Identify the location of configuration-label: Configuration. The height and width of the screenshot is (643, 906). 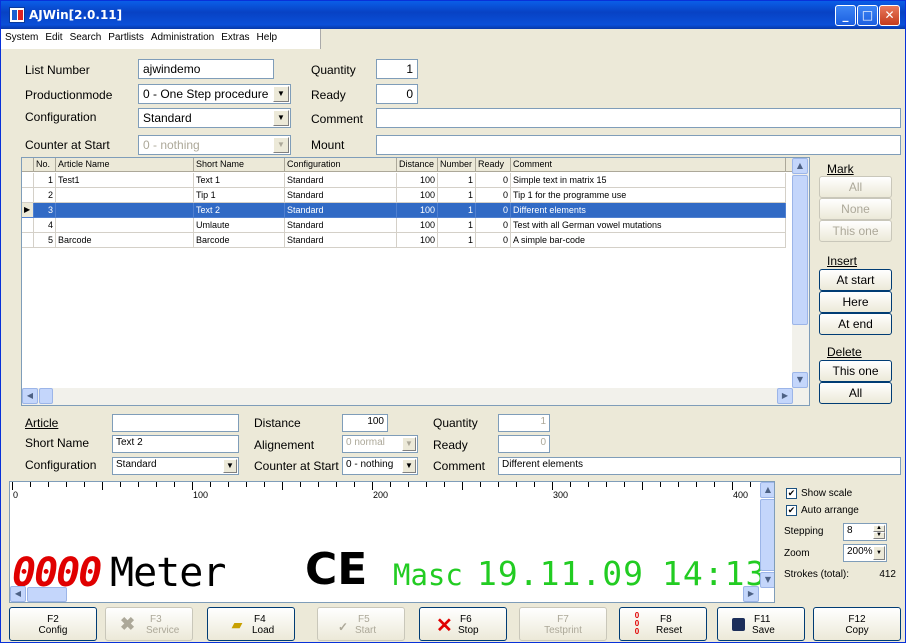
(61, 117).